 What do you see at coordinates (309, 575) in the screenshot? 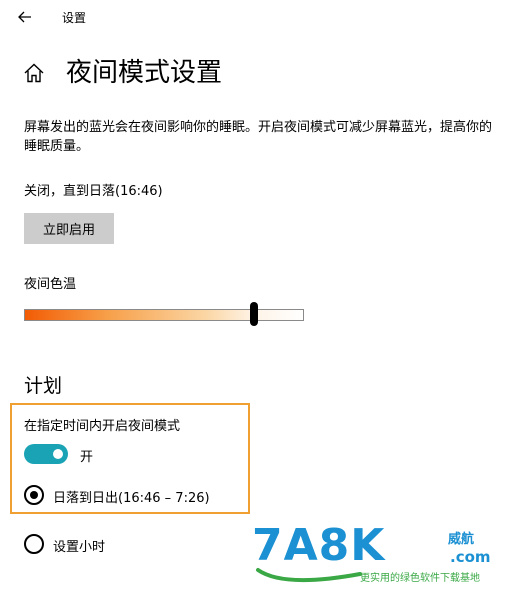
I see `watermark-swoosh-icon` at bounding box center [309, 575].